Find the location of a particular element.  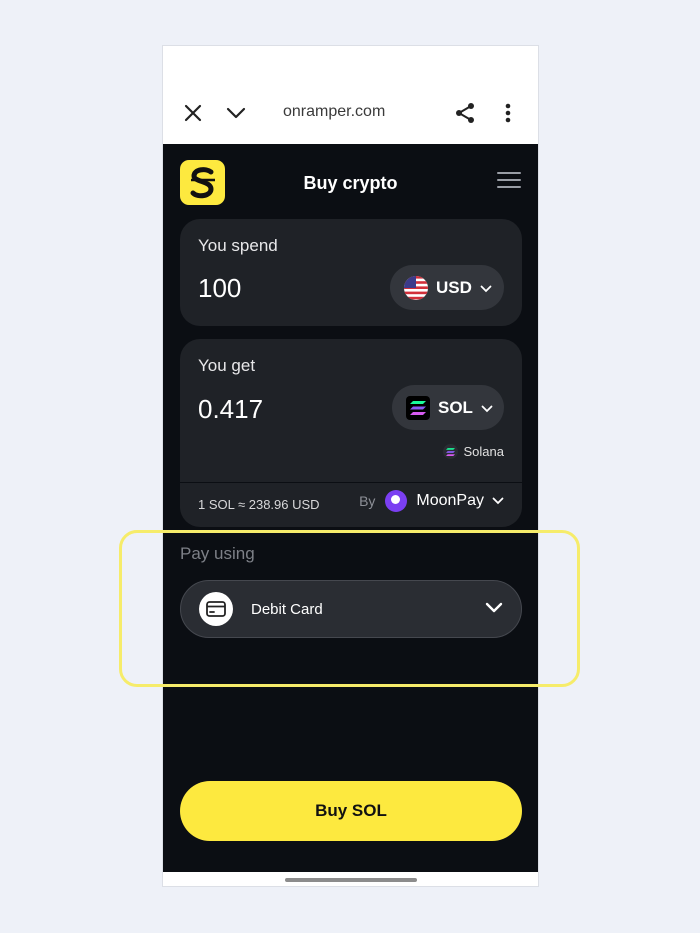

solana-network-icon is located at coordinates (450, 451).